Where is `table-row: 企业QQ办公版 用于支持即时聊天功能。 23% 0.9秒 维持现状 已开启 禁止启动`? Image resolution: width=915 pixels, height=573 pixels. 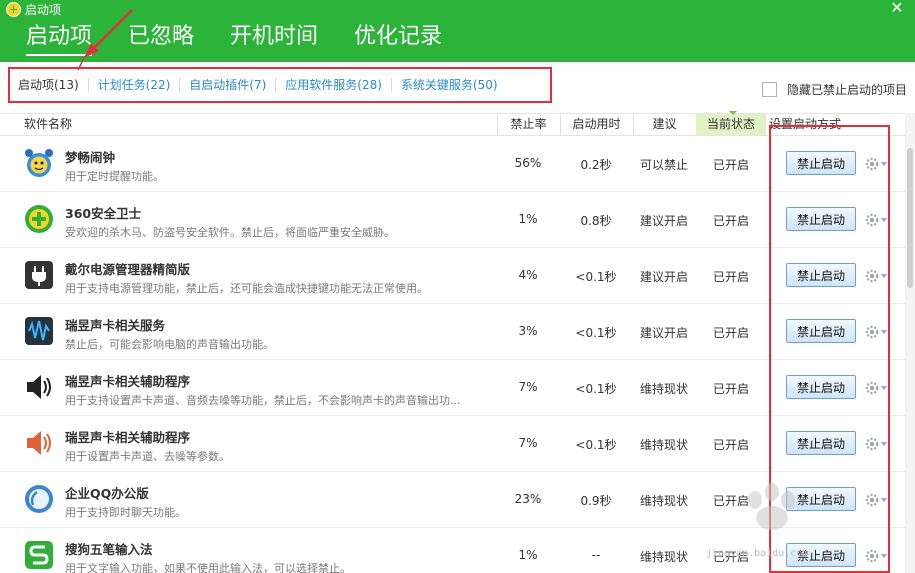 table-row: 企业QQ办公版 用于支持即时聊天功能。 23% 0.9秒 维持现状 已开启 禁止启动 is located at coordinates (452, 500).